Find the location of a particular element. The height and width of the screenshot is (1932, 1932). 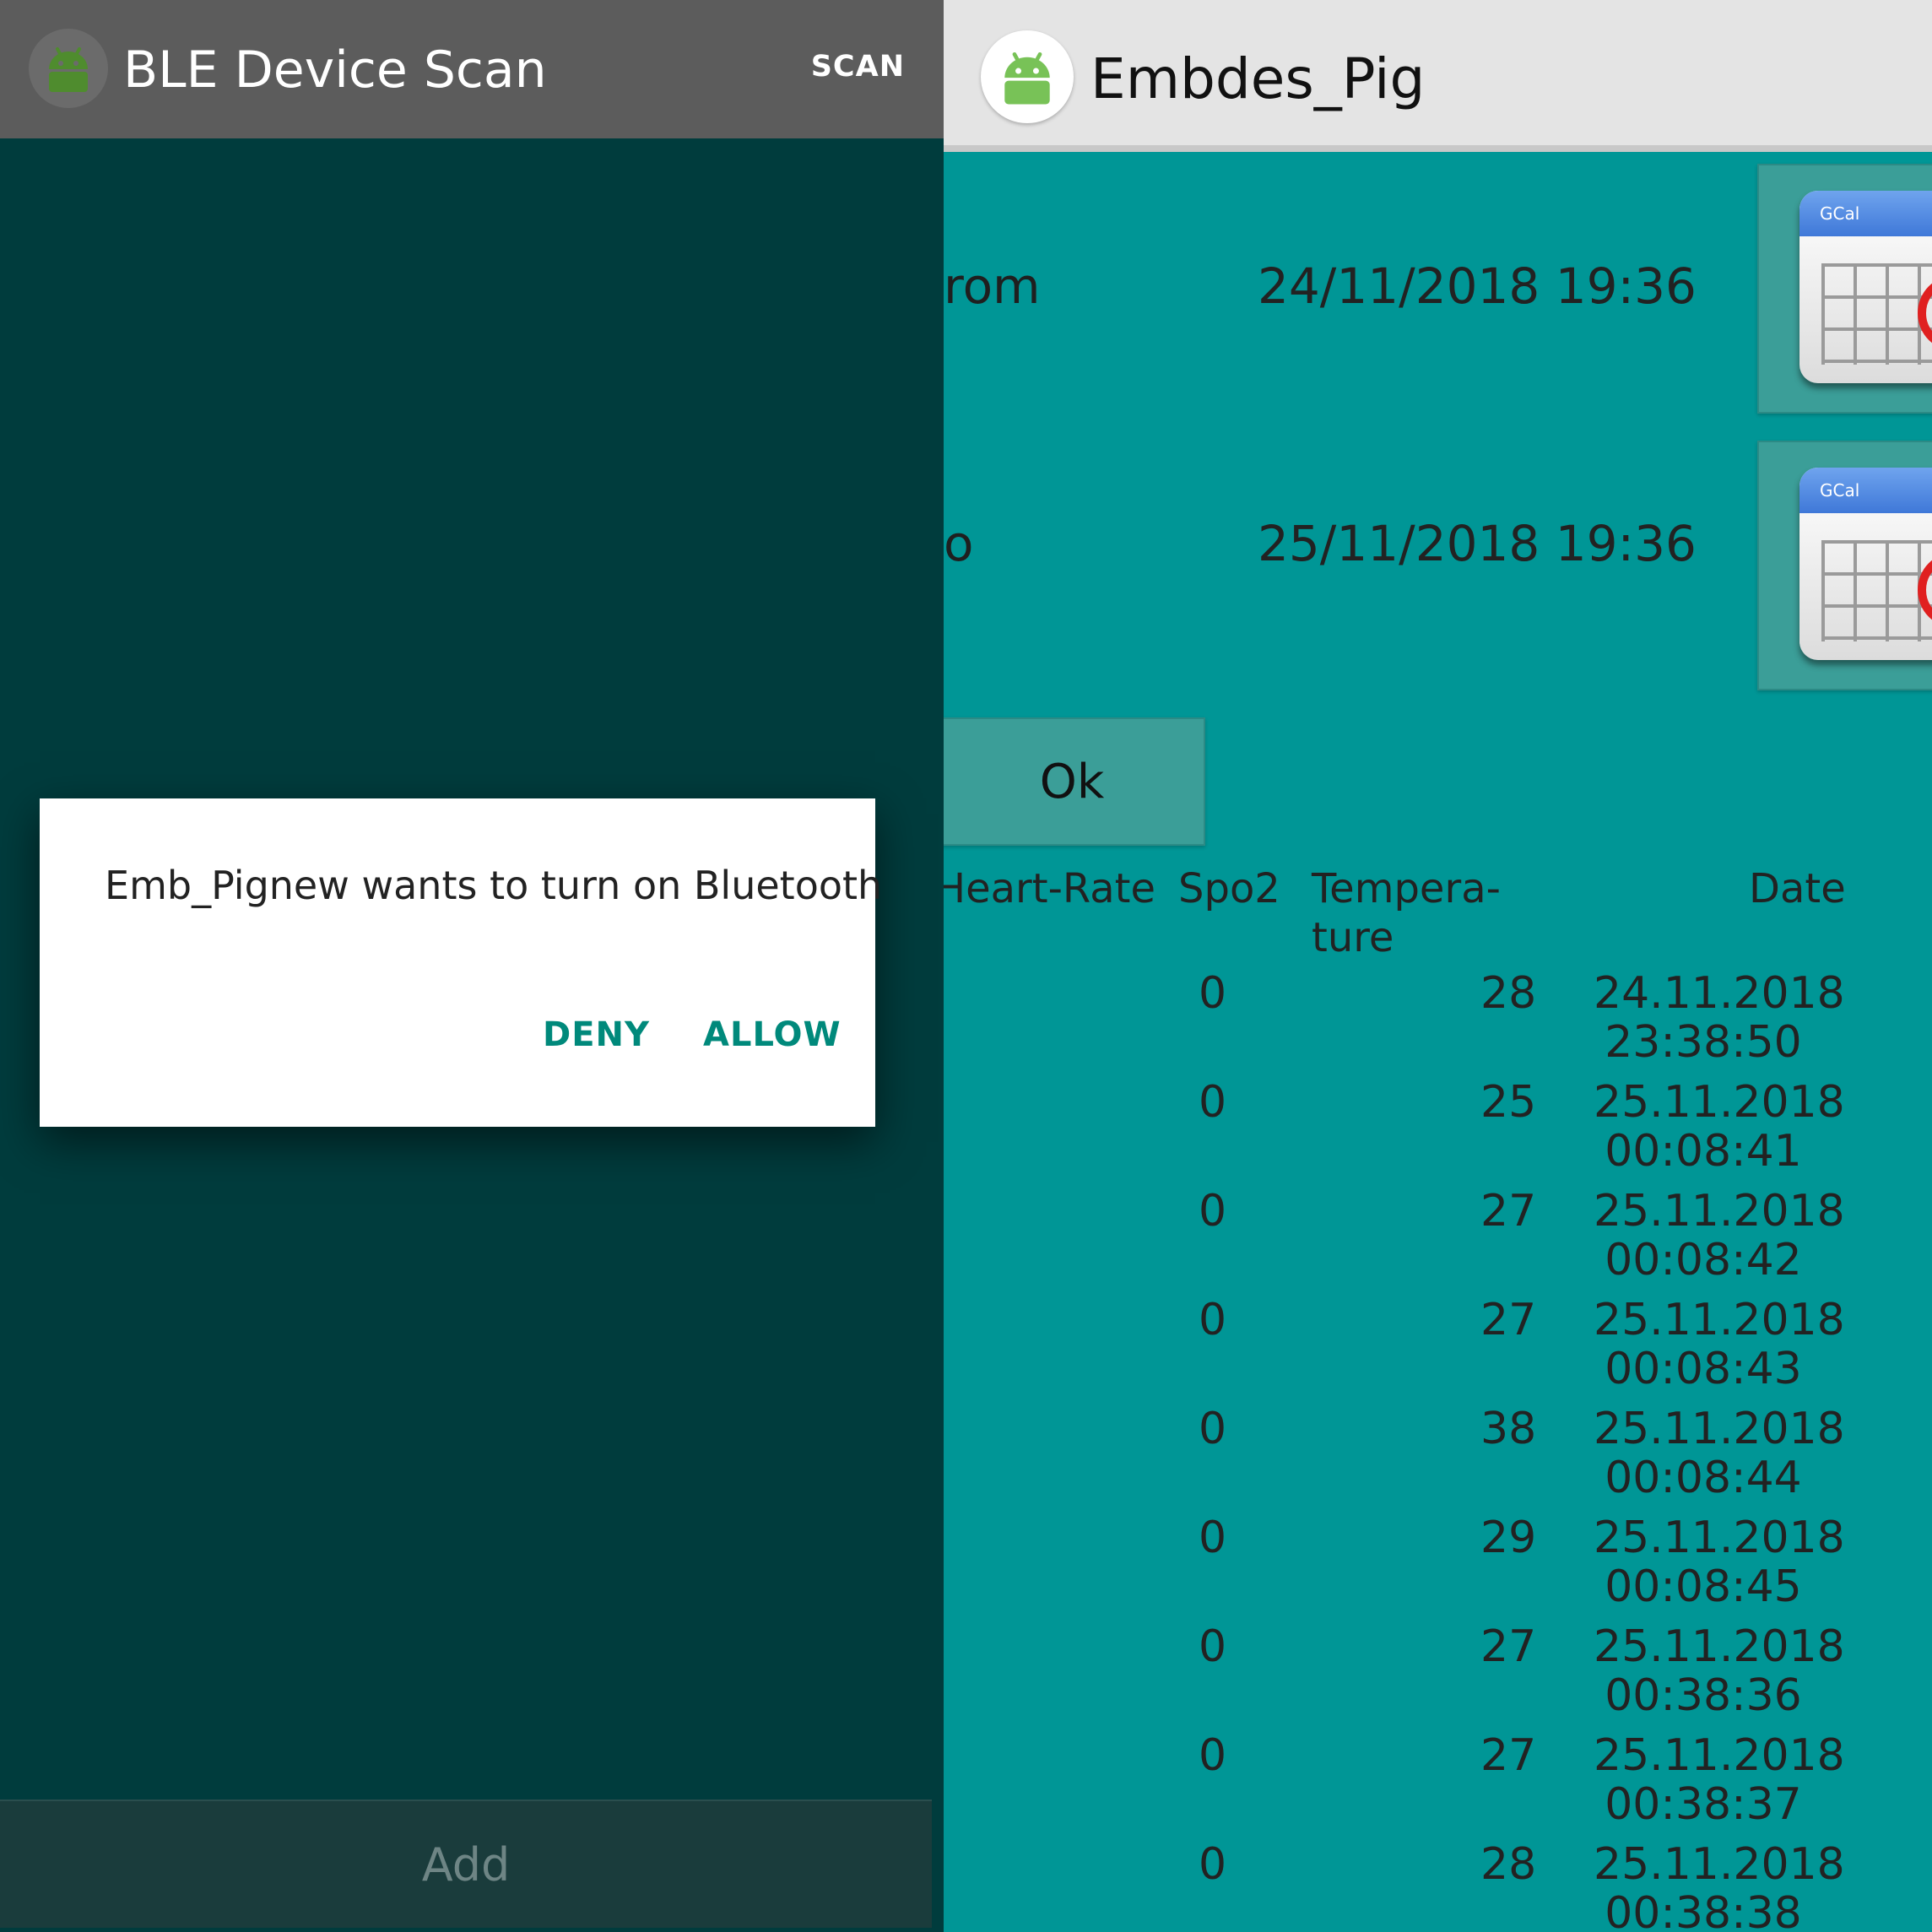

date-cell: 25.11.2018 00:08:41 is located at coordinates (1719, 1127).